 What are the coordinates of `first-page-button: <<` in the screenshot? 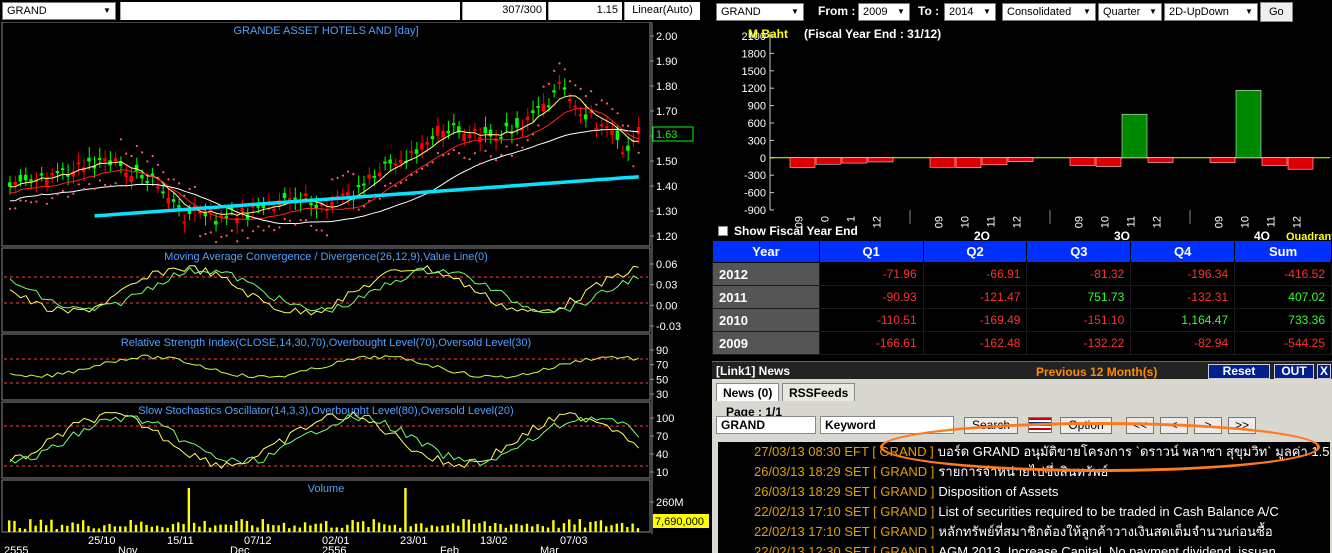 It's located at (1140, 425).